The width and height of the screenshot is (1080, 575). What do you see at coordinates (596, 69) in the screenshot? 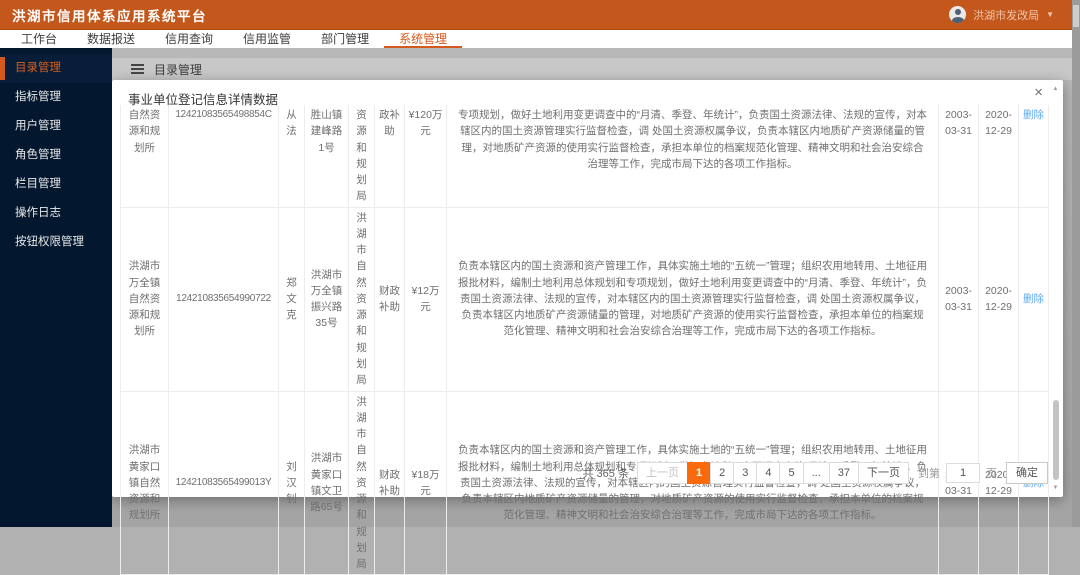
I see `breadcrumb: 目录管理` at bounding box center [596, 69].